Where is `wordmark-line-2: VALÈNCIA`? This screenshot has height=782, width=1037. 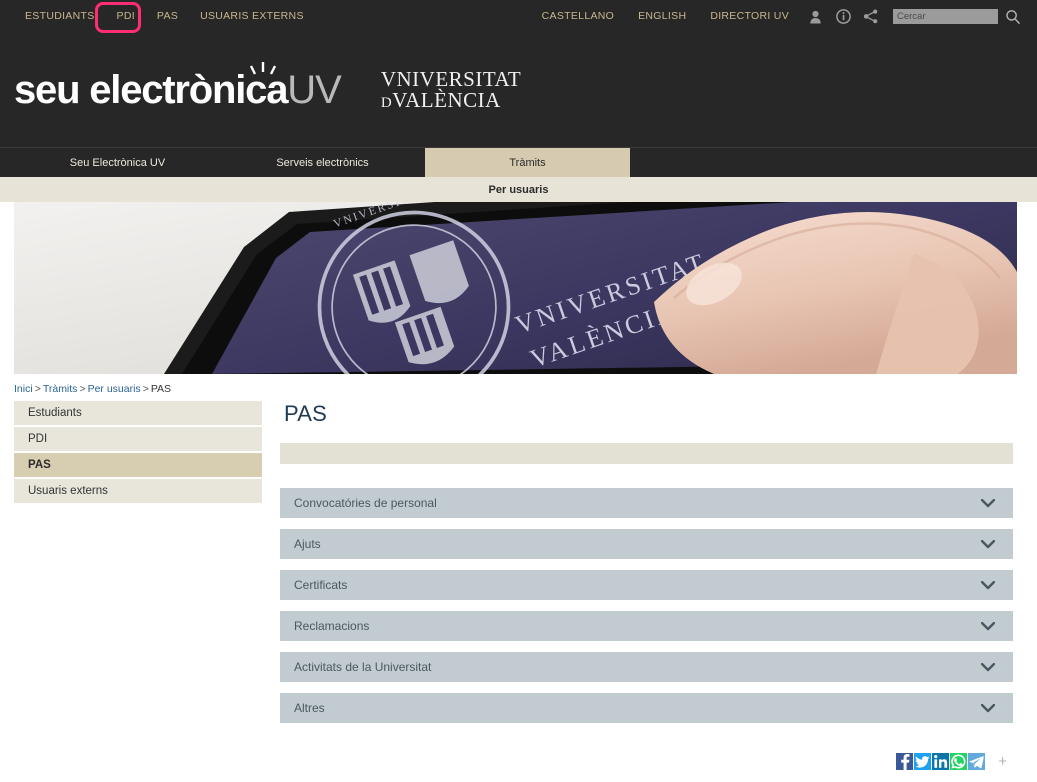
wordmark-line-2: VALÈNCIA is located at coordinates (446, 100).